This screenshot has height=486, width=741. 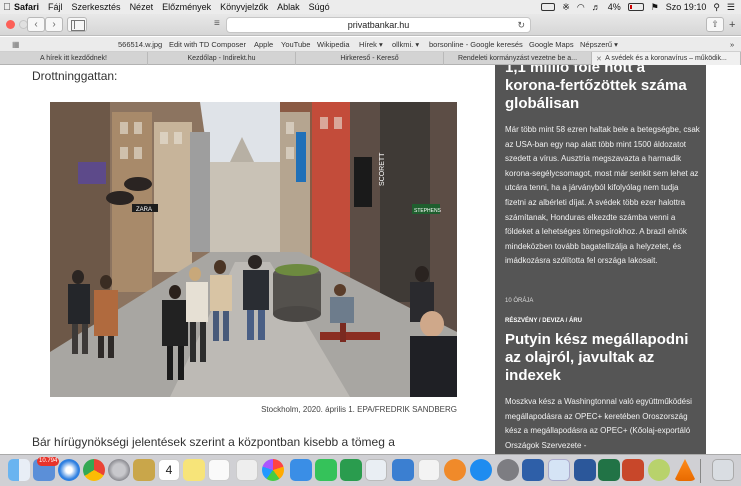 What do you see at coordinates (244, 7) in the screenshot?
I see `menu-bookmarks: Könyvjelzők` at bounding box center [244, 7].